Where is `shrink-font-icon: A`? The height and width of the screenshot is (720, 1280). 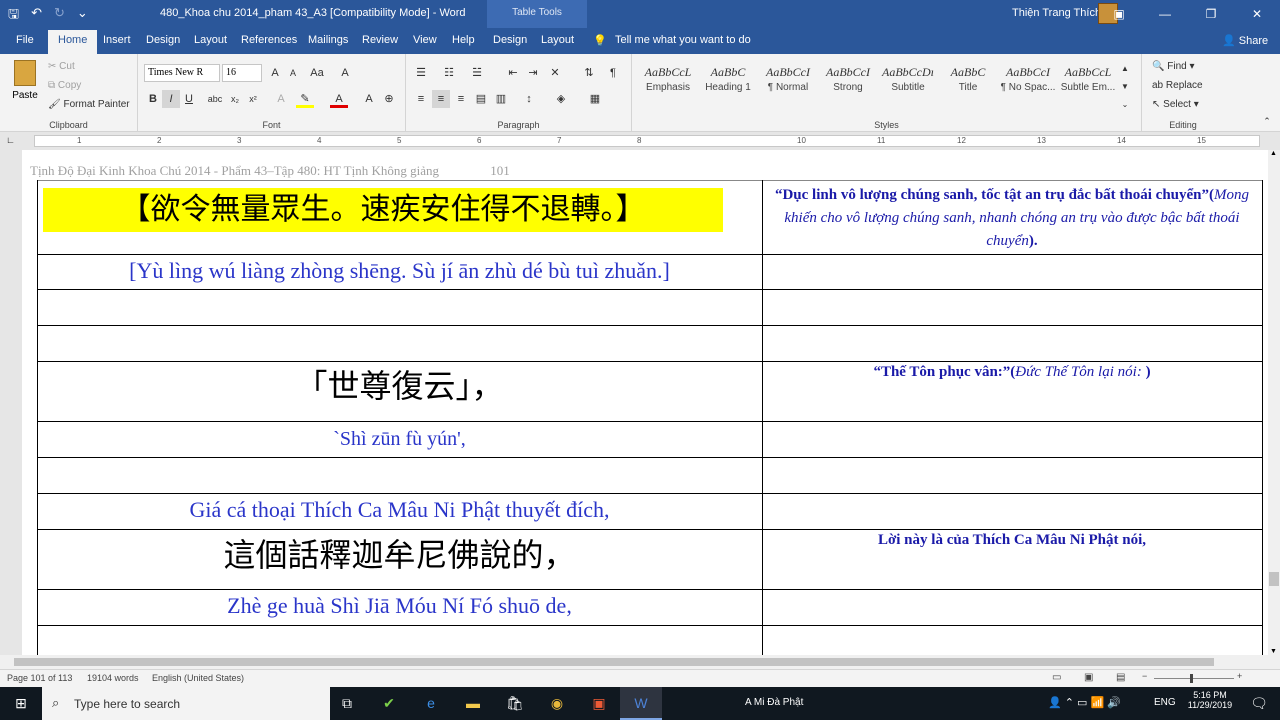
shrink-font-icon: A is located at coordinates (293, 73).